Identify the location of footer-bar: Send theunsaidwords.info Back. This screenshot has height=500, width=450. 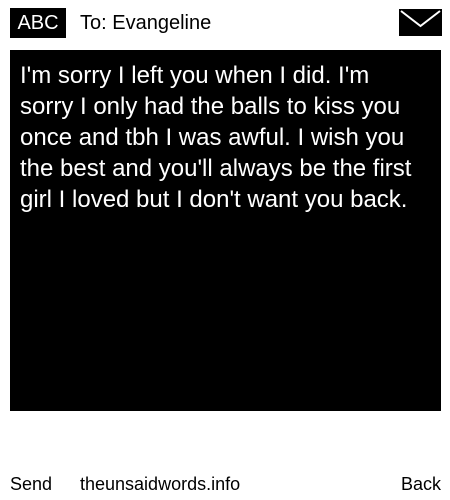
(225, 484).